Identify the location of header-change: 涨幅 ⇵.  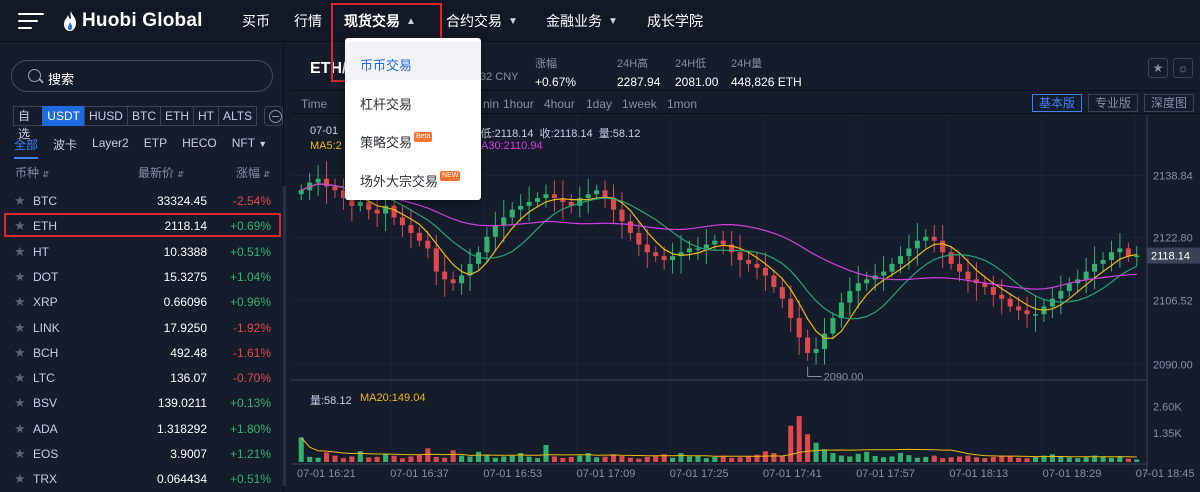
(253, 172).